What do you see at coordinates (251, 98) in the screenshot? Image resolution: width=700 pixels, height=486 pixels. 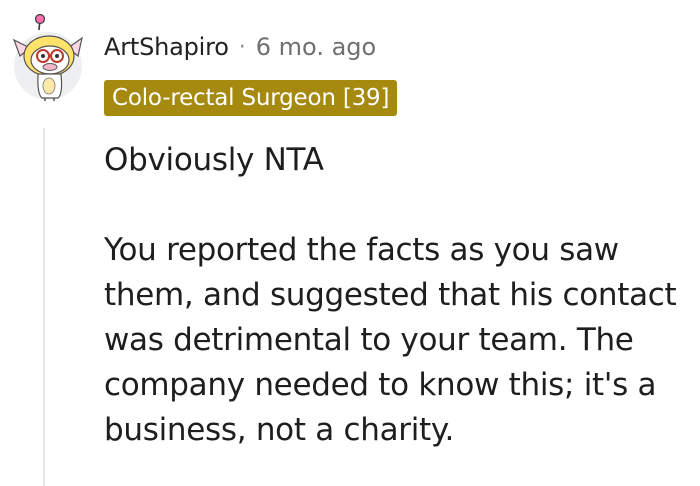 I see `user-flair-badge: Colo-rectal Surgeon [39]` at bounding box center [251, 98].